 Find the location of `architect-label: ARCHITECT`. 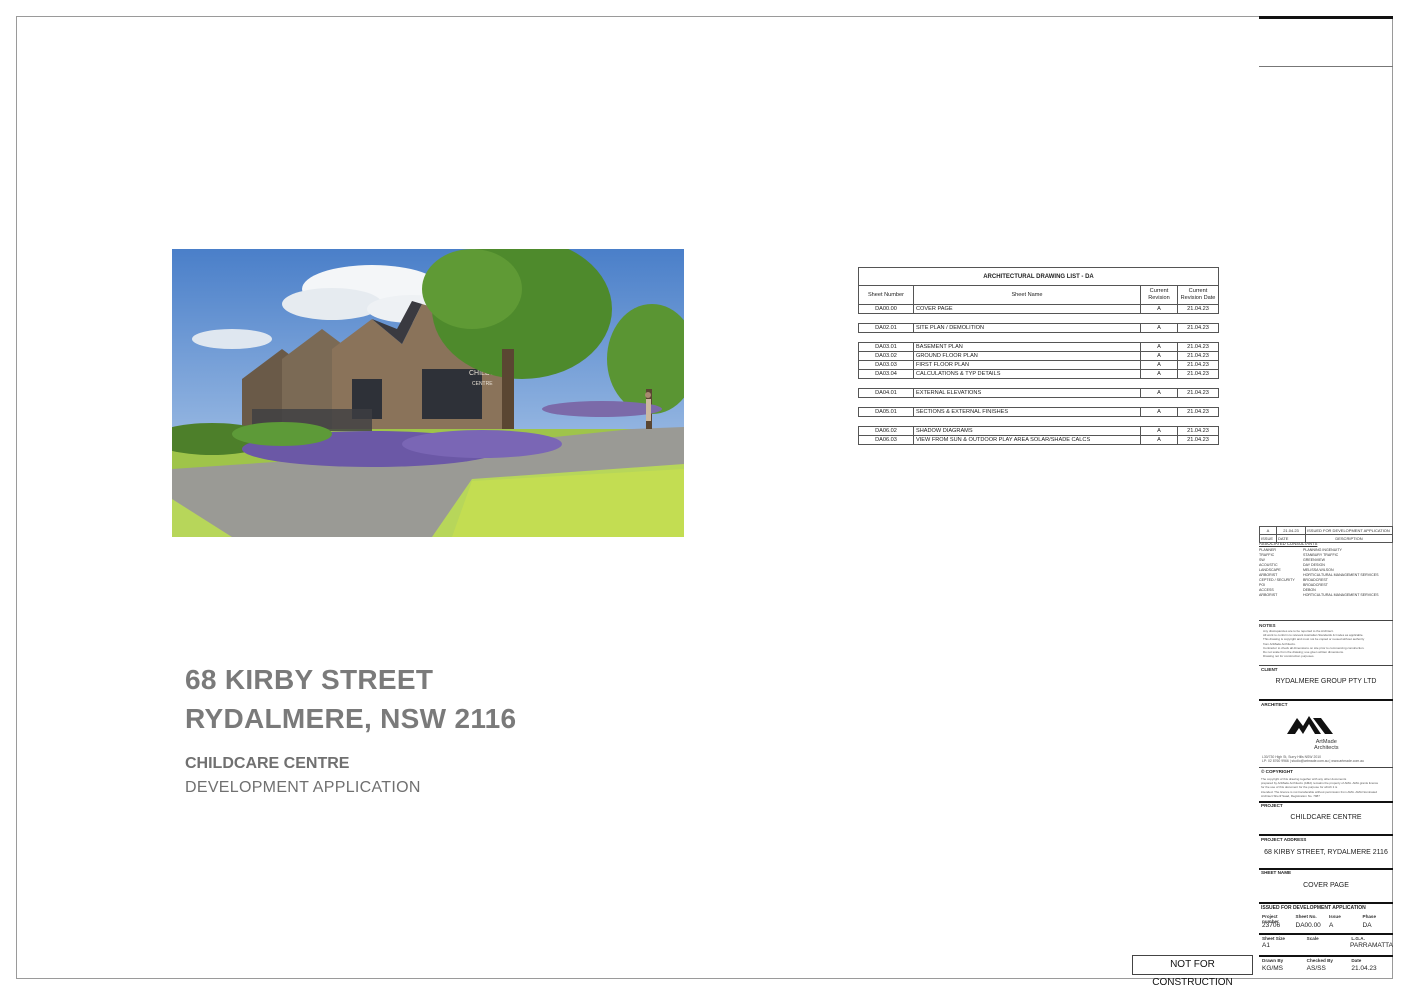

architect-label: ARCHITECT is located at coordinates (1274, 704).